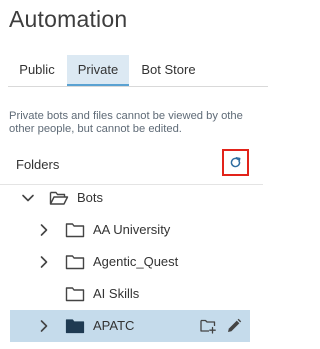  What do you see at coordinates (131, 165) in the screenshot?
I see `folders-header: Folders` at bounding box center [131, 165].